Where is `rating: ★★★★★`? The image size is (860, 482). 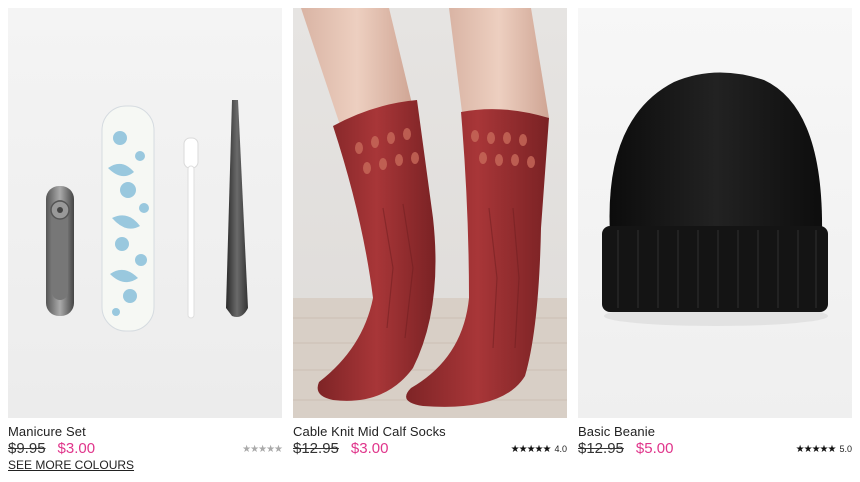
rating: ★★★★★ is located at coordinates (262, 449).